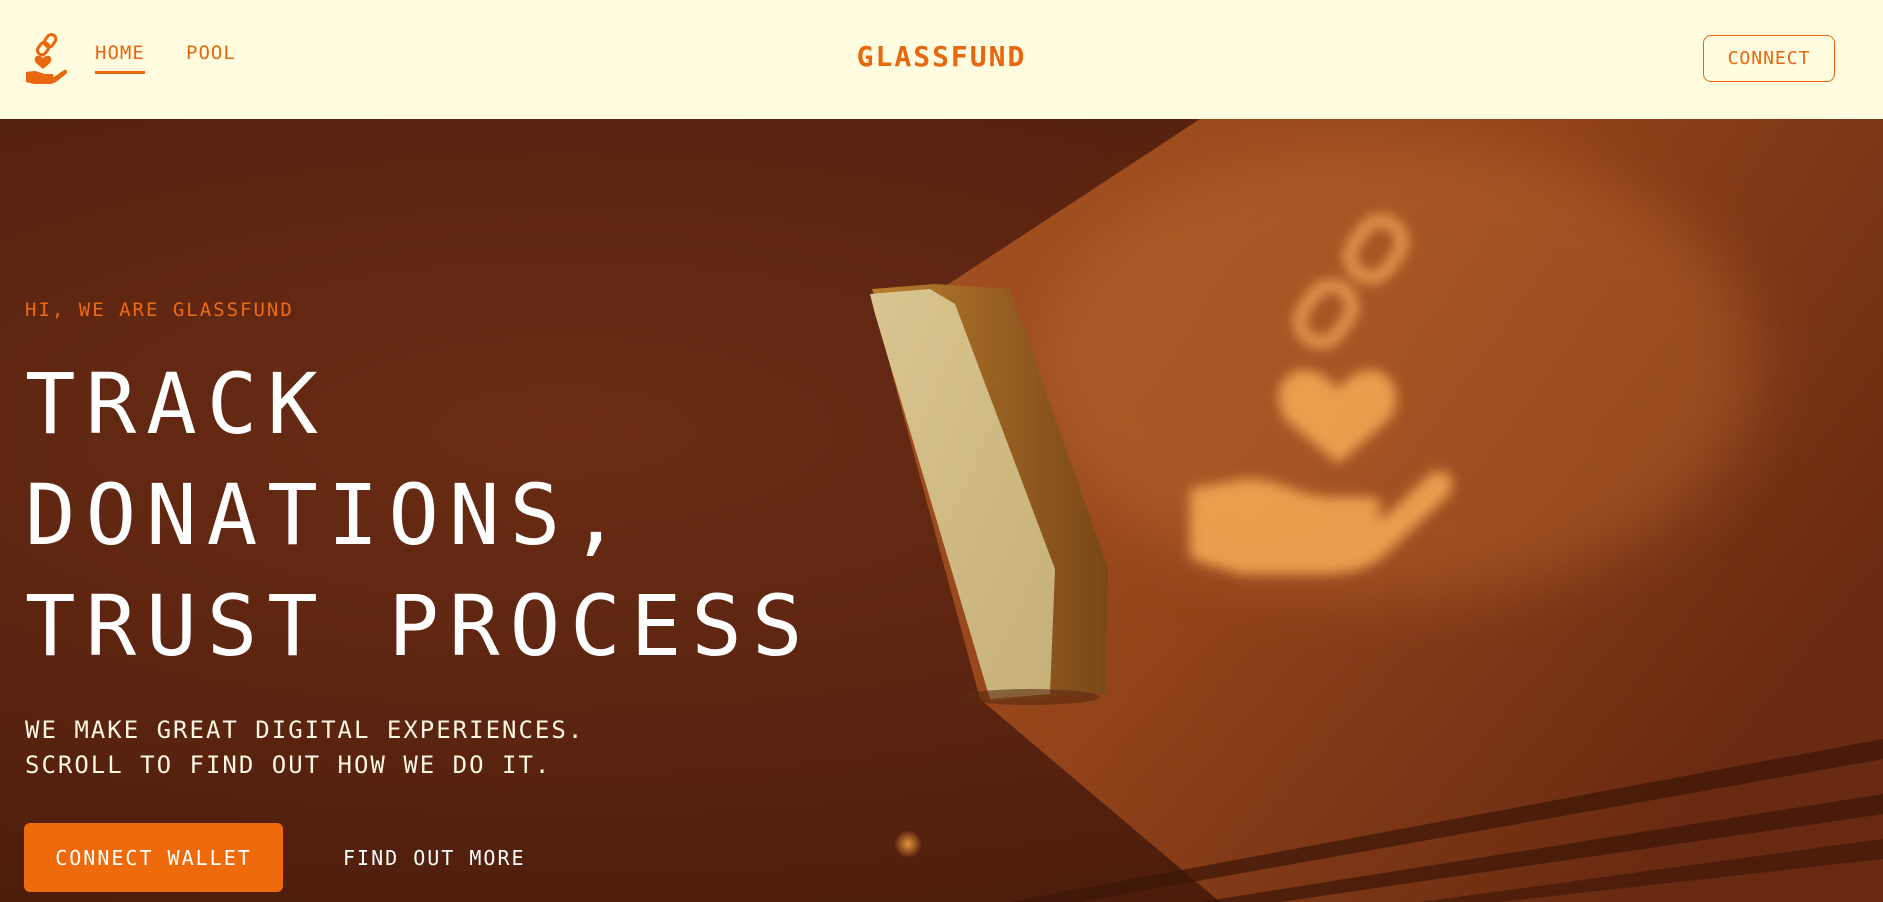 The height and width of the screenshot is (902, 1883). Describe the element at coordinates (1769, 58) in the screenshot. I see `connect-button: CONNECT` at that location.